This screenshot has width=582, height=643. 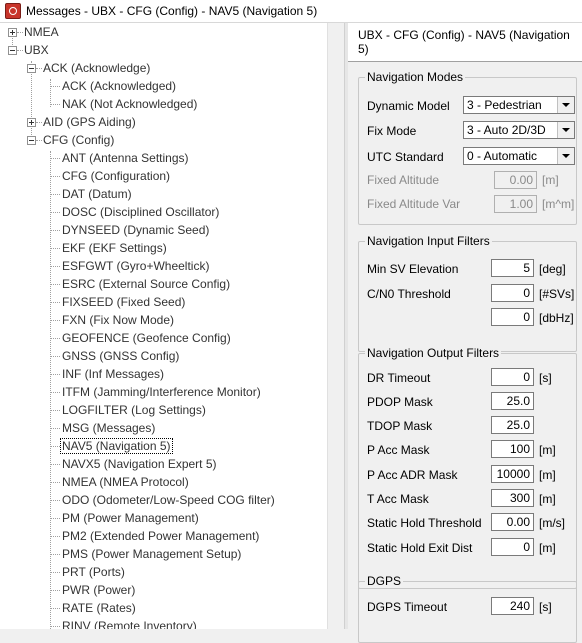 I want to click on t-acc-mask-unit: [m], so click(x=547, y=499).